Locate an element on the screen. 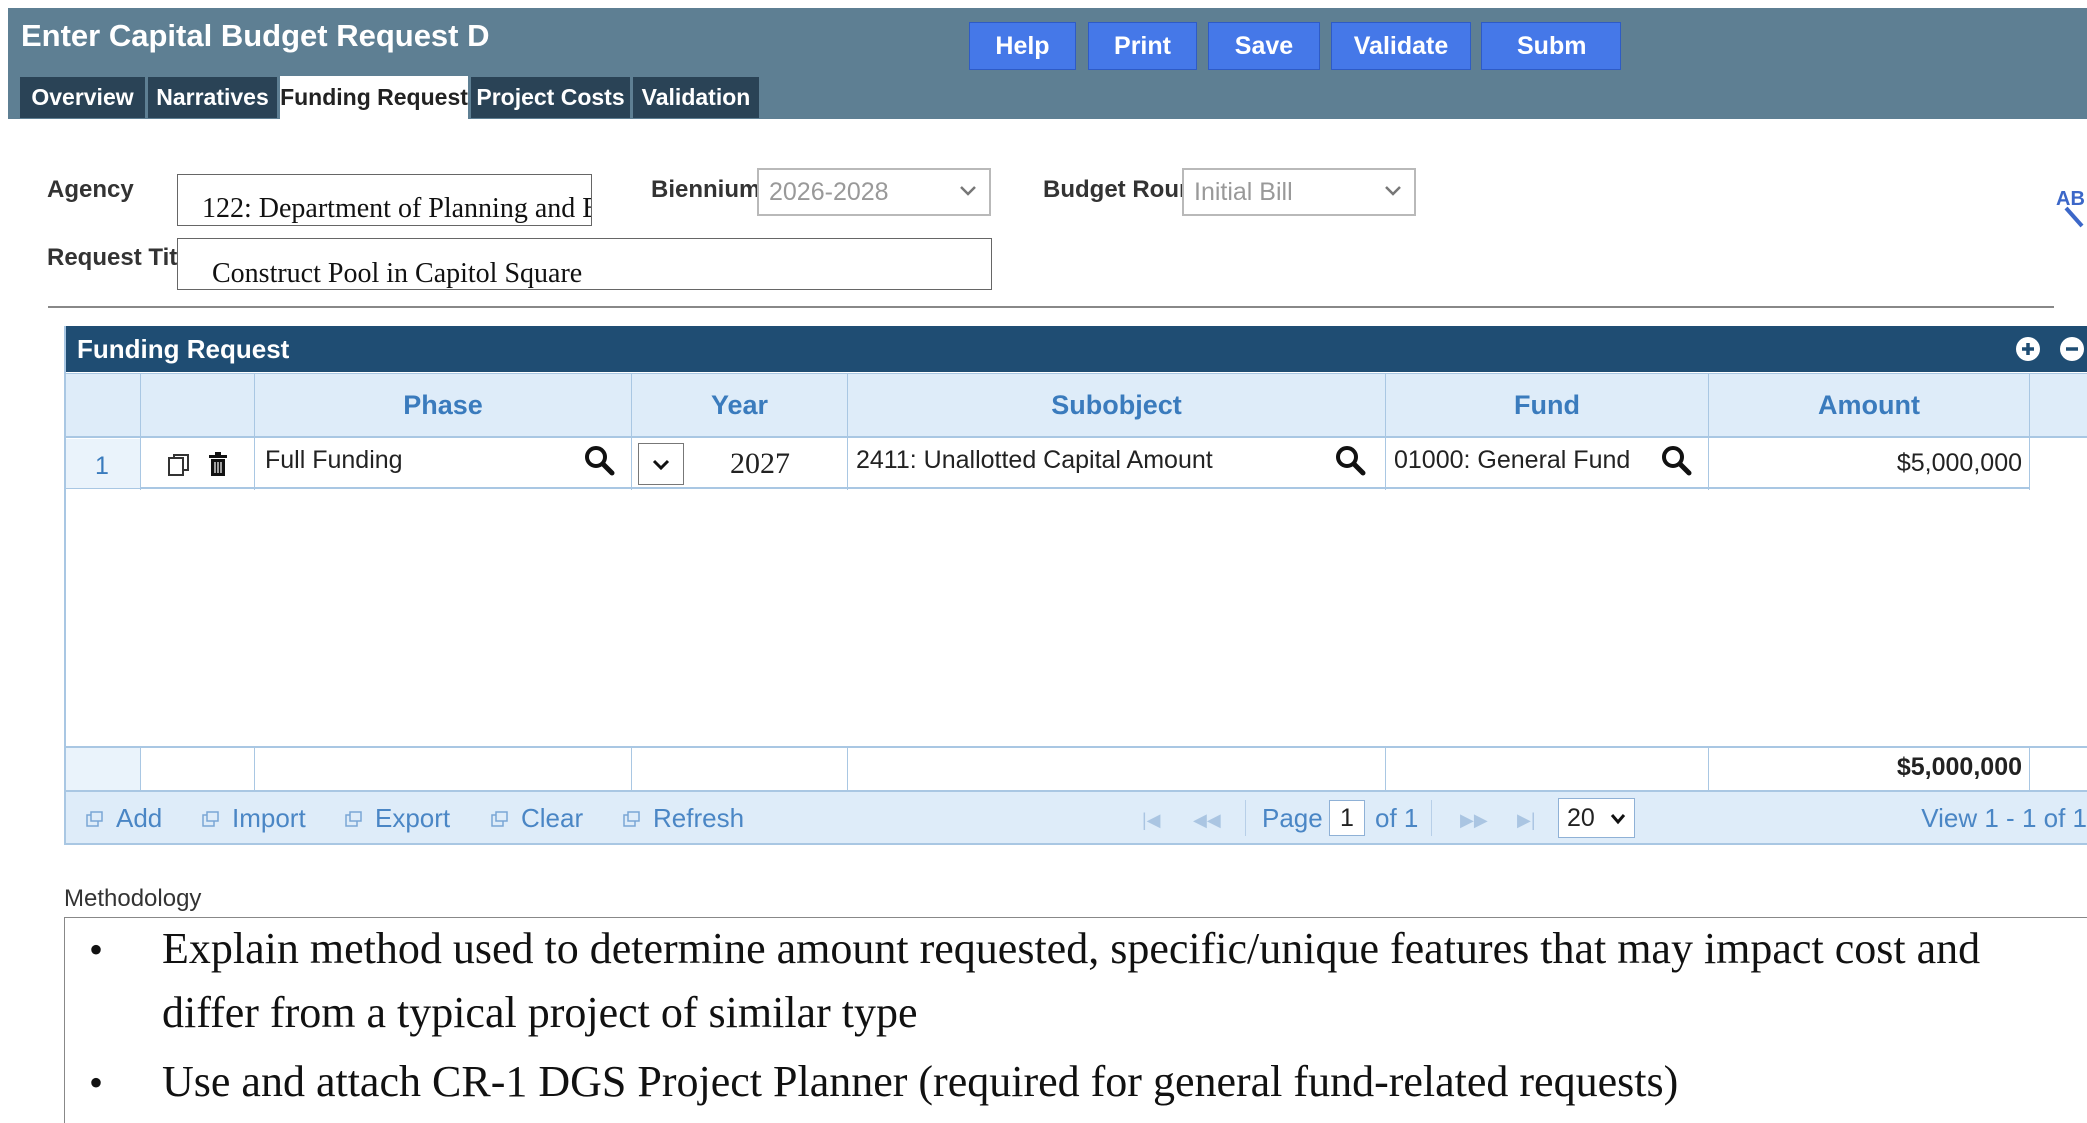 The image size is (2087, 1123). export-button: Export is located at coordinates (397, 818).